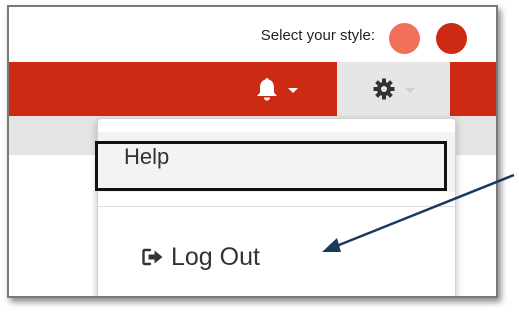  I want to click on settings-dropdown-button, so click(393, 89).